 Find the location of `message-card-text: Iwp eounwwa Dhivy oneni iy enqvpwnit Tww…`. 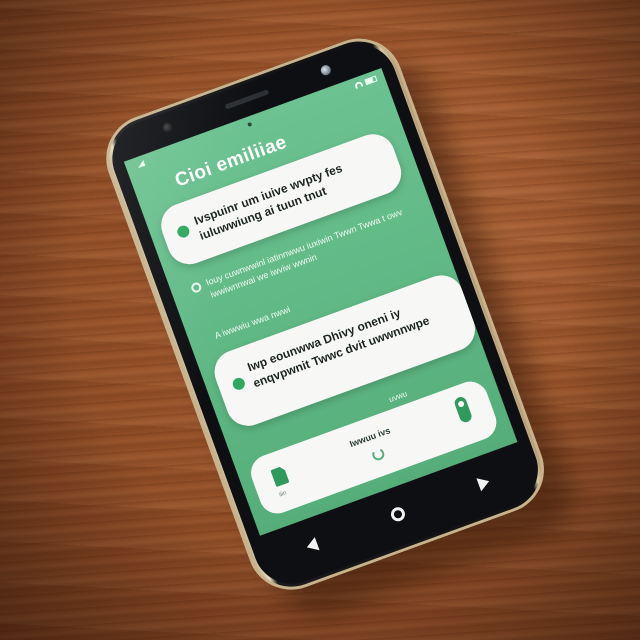

message-card-text: Iwp eounwwa Dhivy oneni iy enqvpwnit Tww… is located at coordinates (338, 348).